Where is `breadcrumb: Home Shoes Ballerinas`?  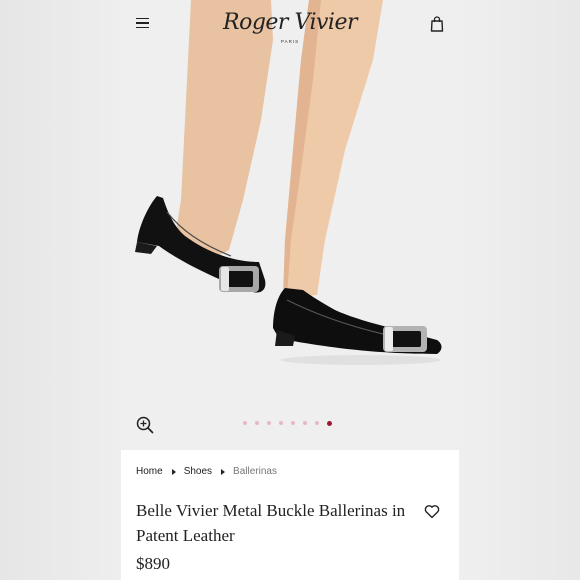 breadcrumb: Home Shoes Ballerinas is located at coordinates (206, 471).